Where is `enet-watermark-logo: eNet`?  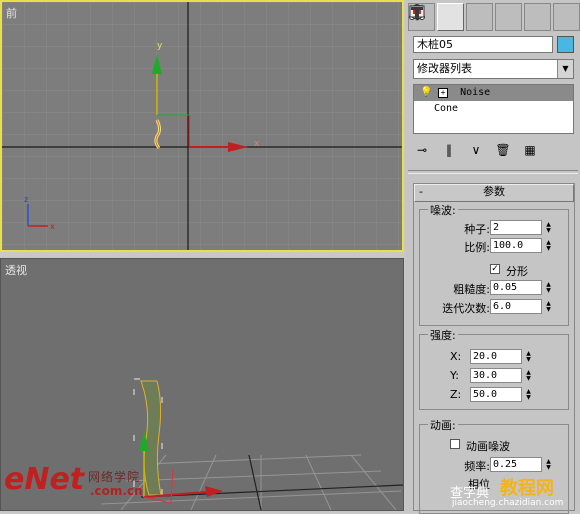
enet-watermark-logo: eNet is located at coordinates (44, 479).